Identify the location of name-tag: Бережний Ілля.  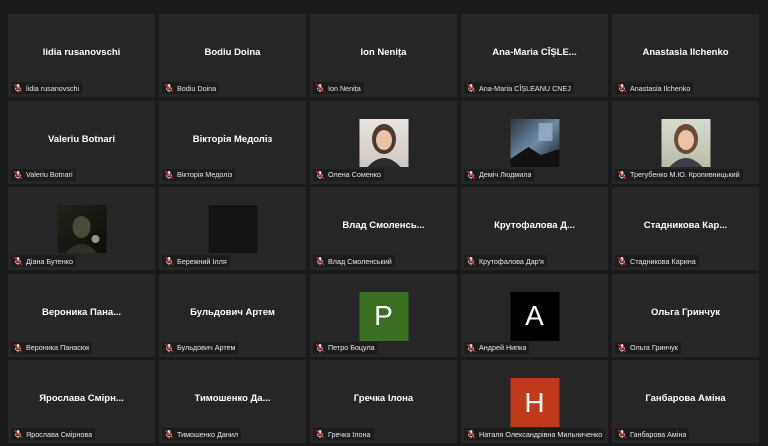
(196, 261).